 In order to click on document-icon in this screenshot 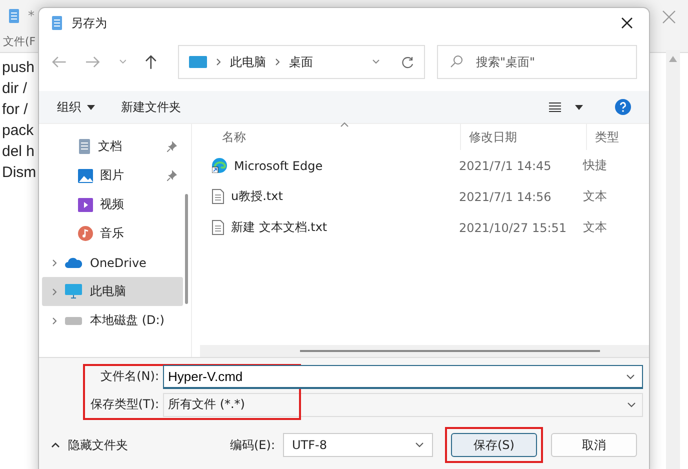, I will do `click(84, 146)`.